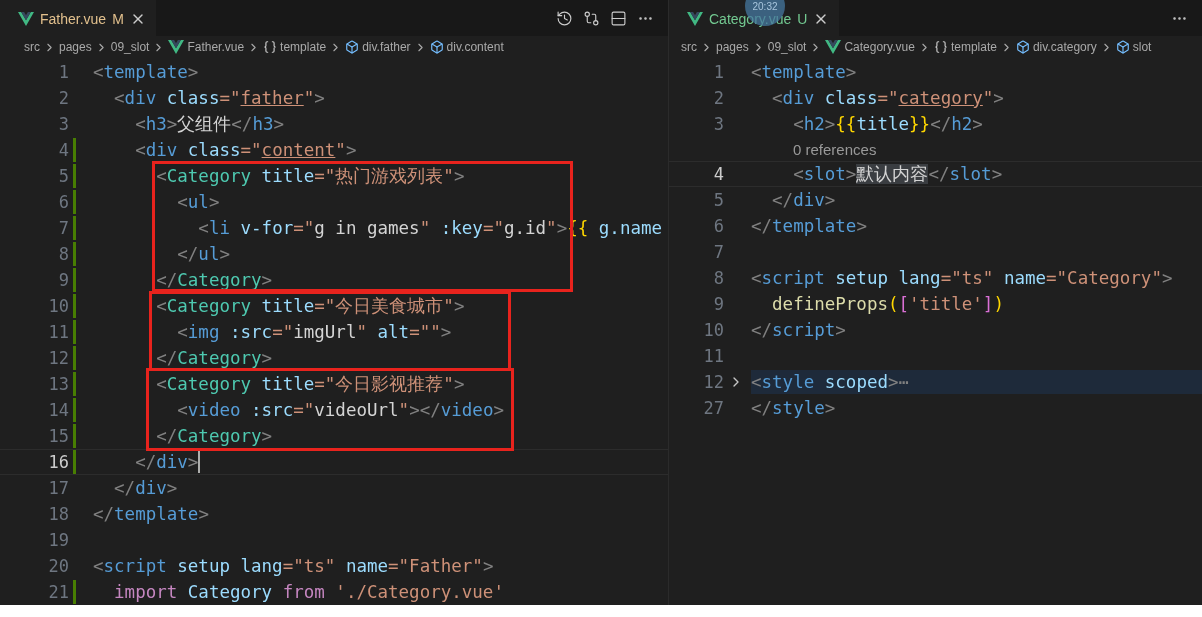  What do you see at coordinates (293, 566) in the screenshot?
I see `code-line: <script setup lang="ts" name="Father">` at bounding box center [293, 566].